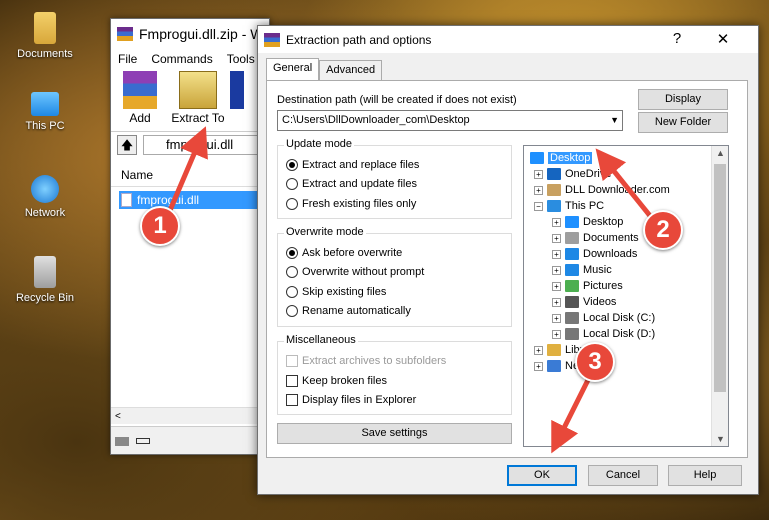  What do you see at coordinates (614, 120) in the screenshot?
I see `chevron-down-icon: ▼` at bounding box center [614, 120].